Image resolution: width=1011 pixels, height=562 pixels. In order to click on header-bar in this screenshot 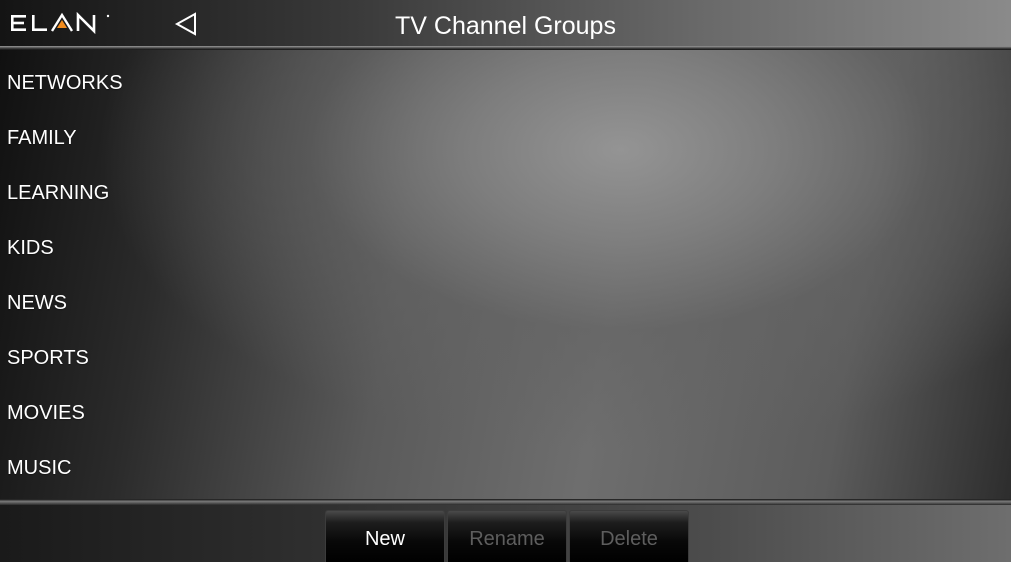, I will do `click(505, 23)`.